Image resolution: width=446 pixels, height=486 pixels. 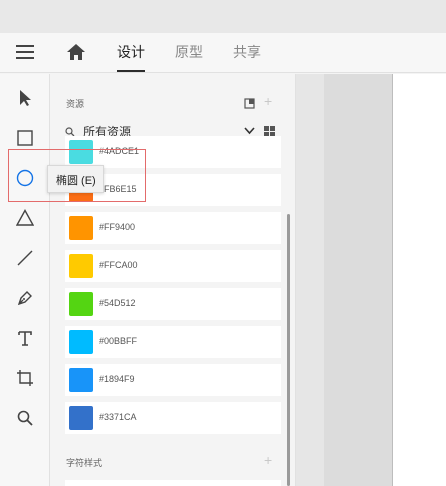 I want to click on panel-scrollbar, so click(x=288, y=350).